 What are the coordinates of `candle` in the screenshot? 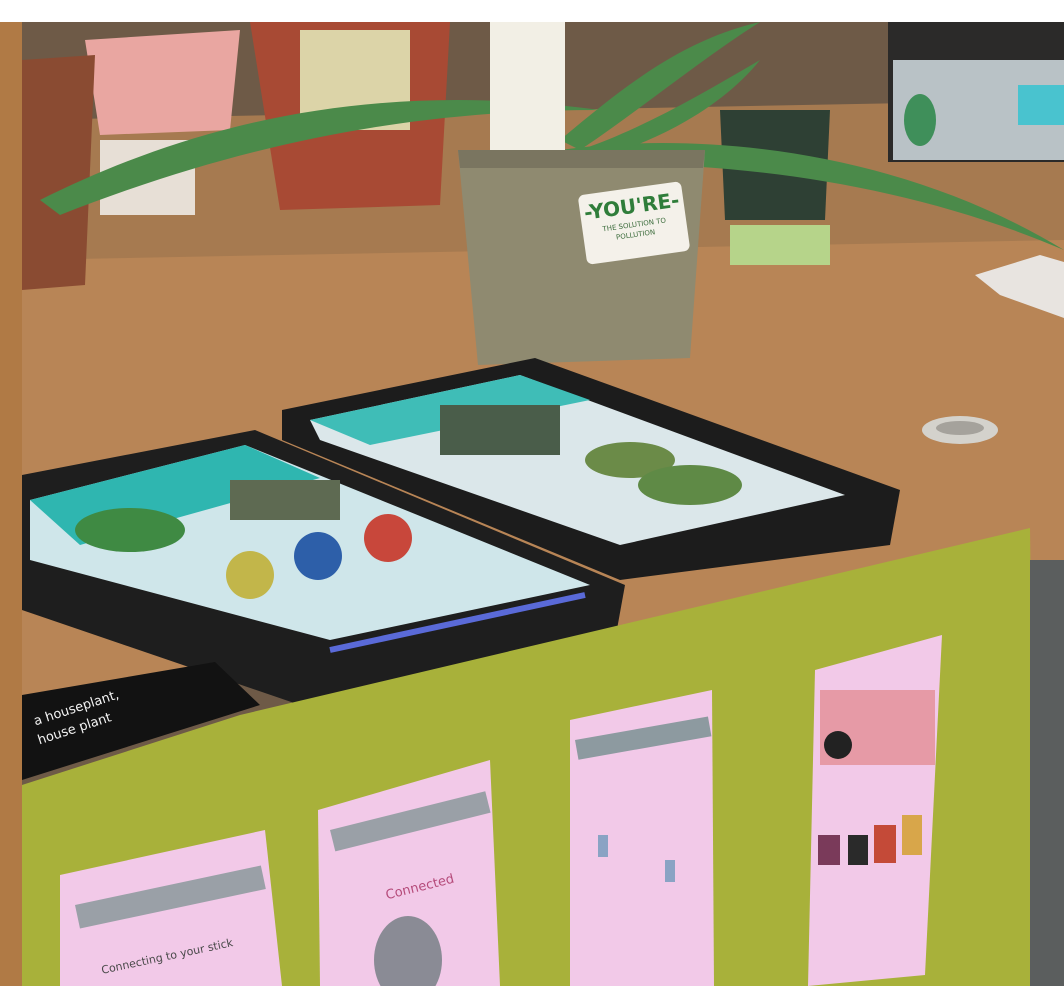 It's located at (527, 97).